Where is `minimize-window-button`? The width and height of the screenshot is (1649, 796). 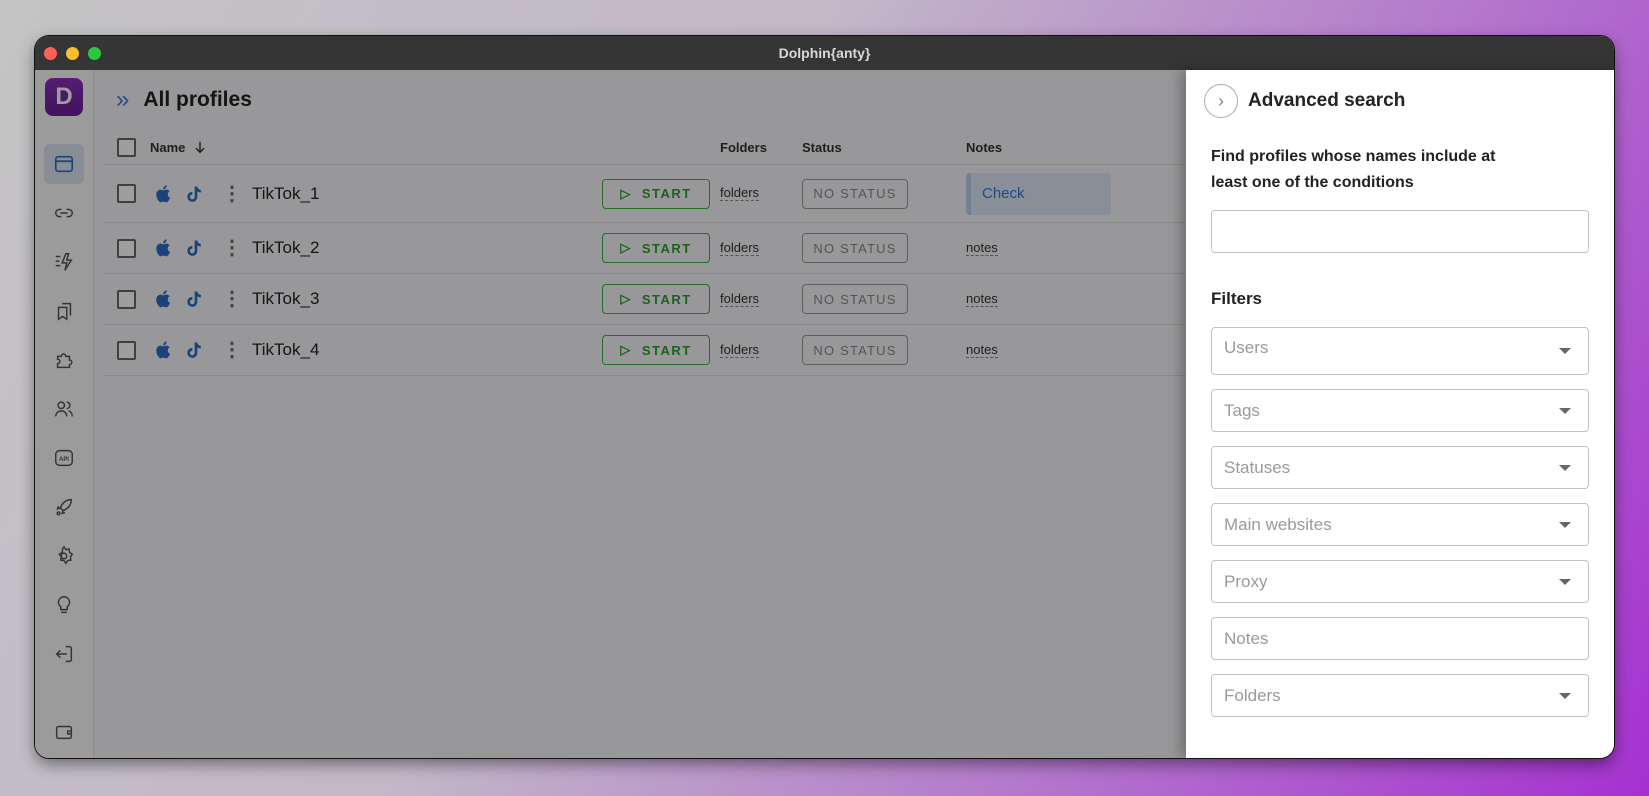 minimize-window-button is located at coordinates (72, 53).